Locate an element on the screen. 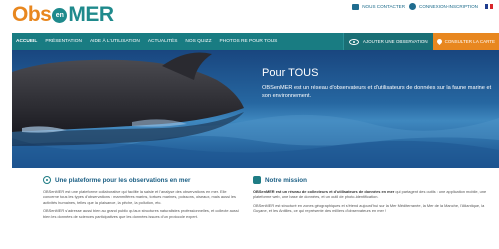 Image resolution: width=499 pixels, height=249 pixels. french-flag-icon is located at coordinates (489, 6).